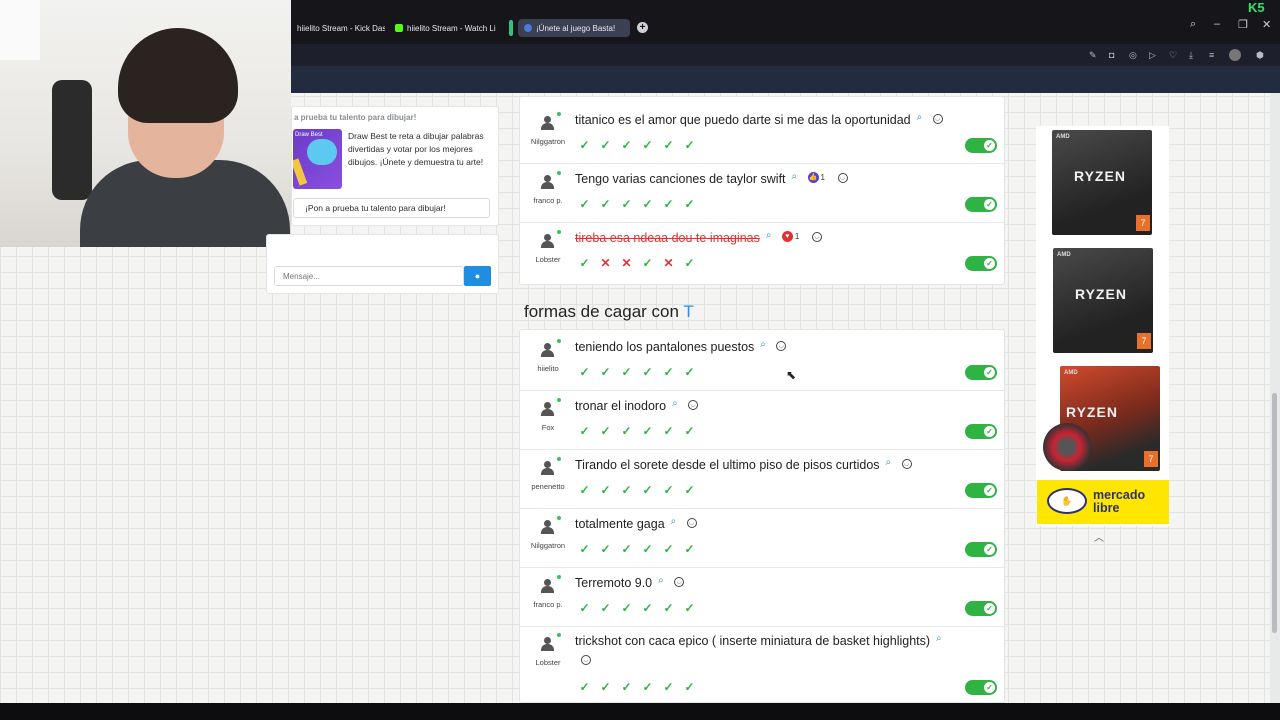  What do you see at coordinates (574, 28) in the screenshot?
I see `tab-basta-game: ¡Únete al juego Basta!` at bounding box center [574, 28].